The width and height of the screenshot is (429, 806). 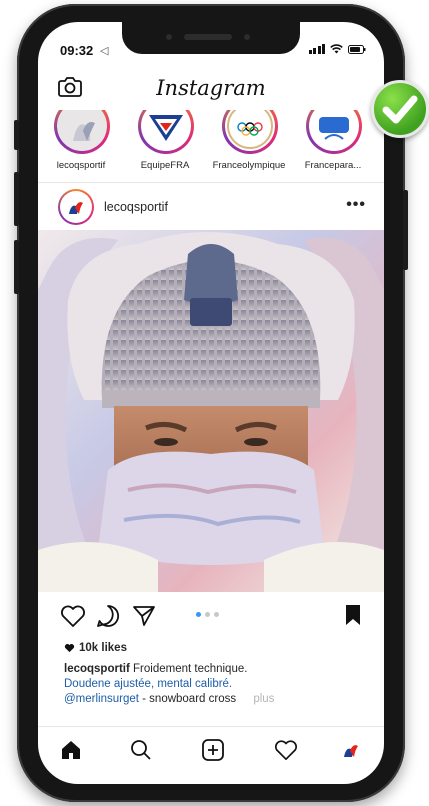 What do you see at coordinates (334, 128) in the screenshot?
I see `paralympic-logo-icon` at bounding box center [334, 128].